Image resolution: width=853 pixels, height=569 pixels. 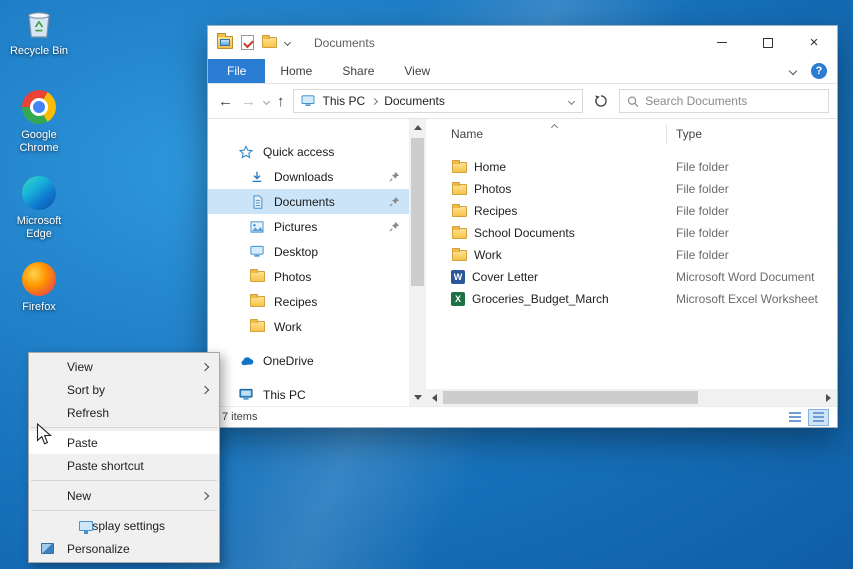 What do you see at coordinates (246, 395) in the screenshot?
I see `this-pc-monitor-icon` at bounding box center [246, 395].